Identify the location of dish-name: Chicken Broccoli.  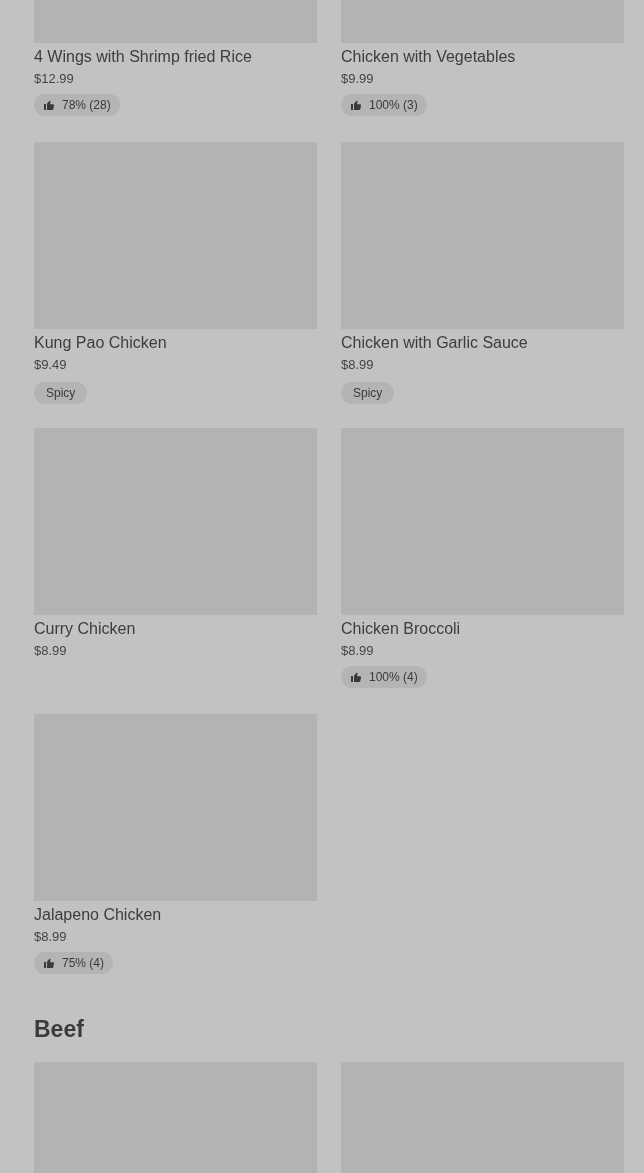
(482, 629).